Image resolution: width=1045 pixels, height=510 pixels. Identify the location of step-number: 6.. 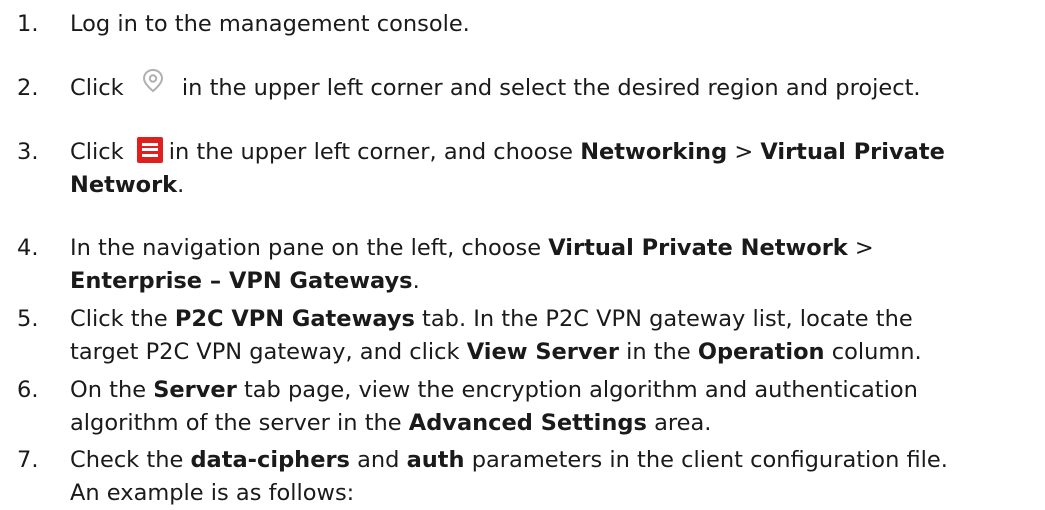
(28, 390).